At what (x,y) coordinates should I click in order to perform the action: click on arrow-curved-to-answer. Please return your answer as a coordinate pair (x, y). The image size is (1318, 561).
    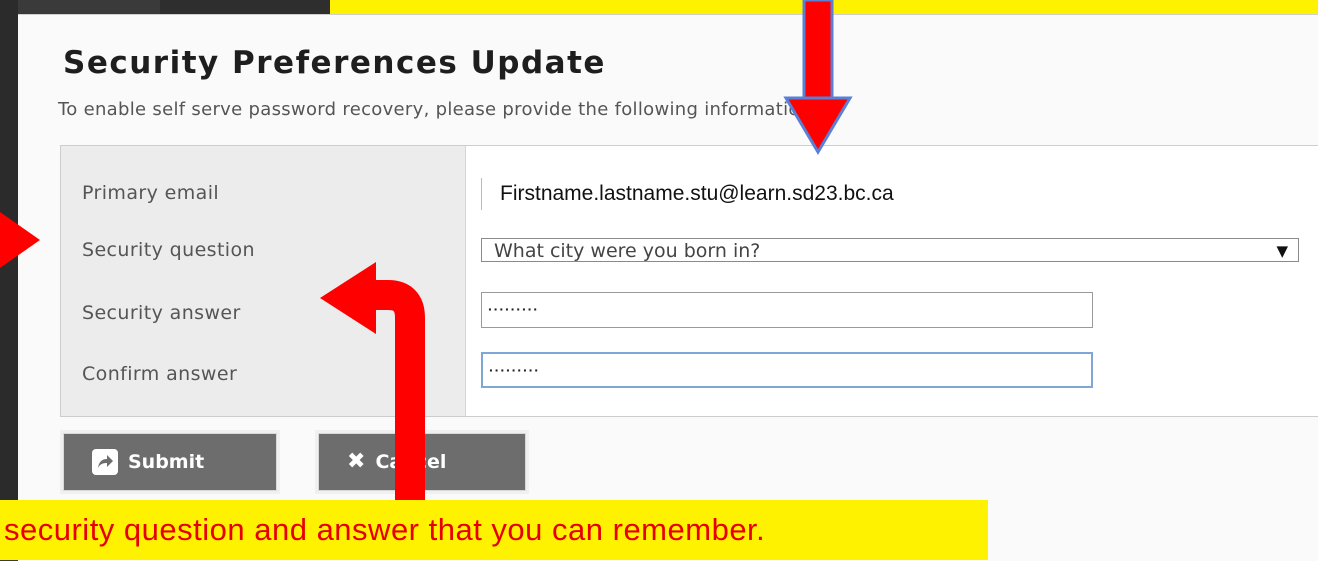
    Looking at the image, I should click on (372, 381).